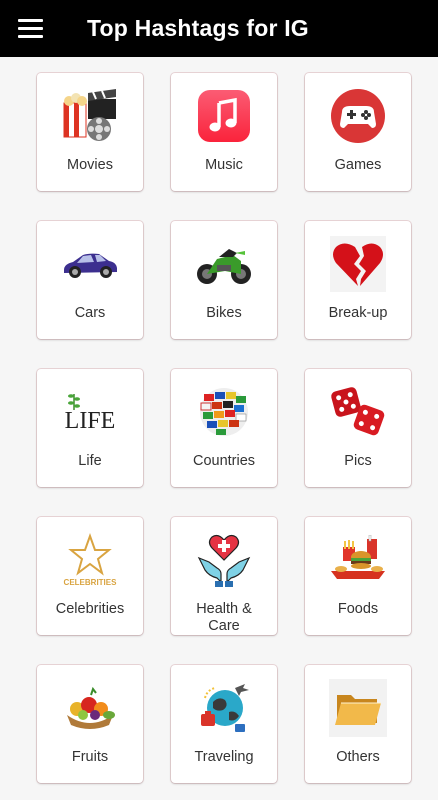  I want to click on category-label: Fruits, so click(90, 757).